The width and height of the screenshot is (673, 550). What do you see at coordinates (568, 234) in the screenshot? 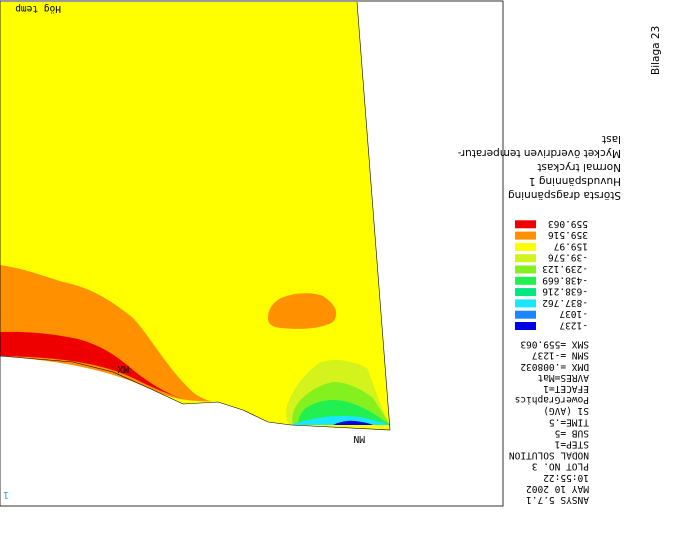
I see `legend-label: 359.516` at bounding box center [568, 234].